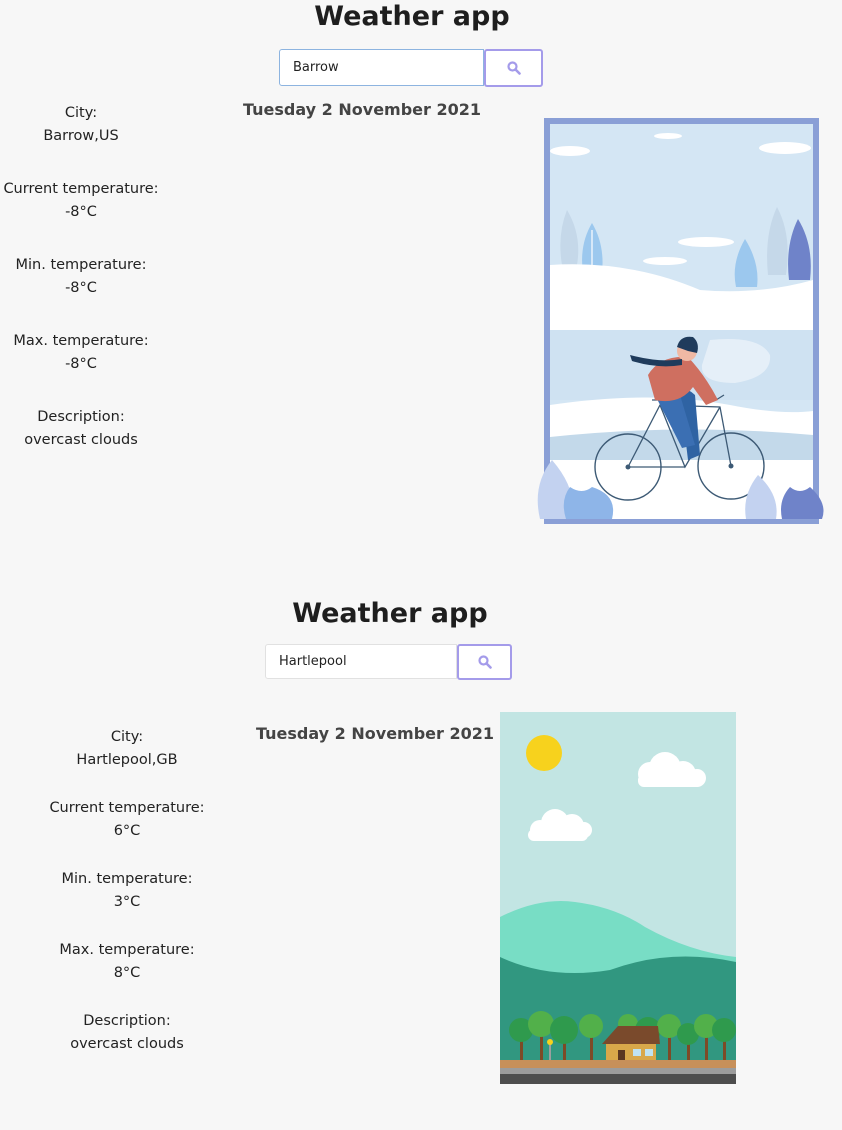 The image size is (842, 1130). Describe the element at coordinates (81, 364) in the screenshot. I see `max-temp-value: -8°C` at that location.